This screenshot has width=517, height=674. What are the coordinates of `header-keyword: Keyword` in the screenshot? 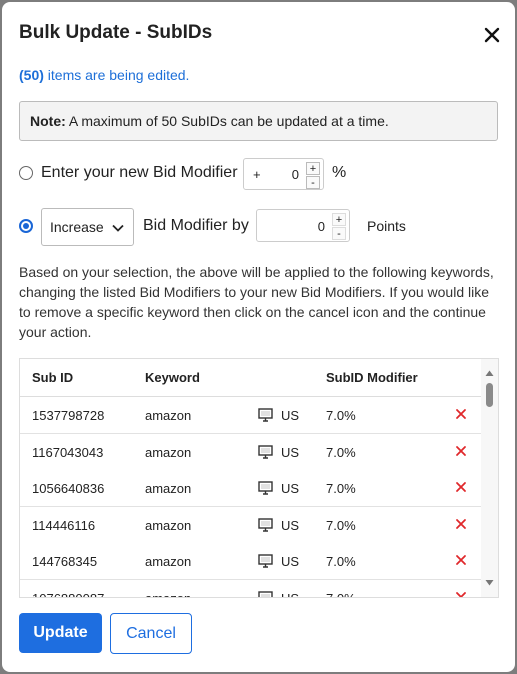 It's located at (172, 377).